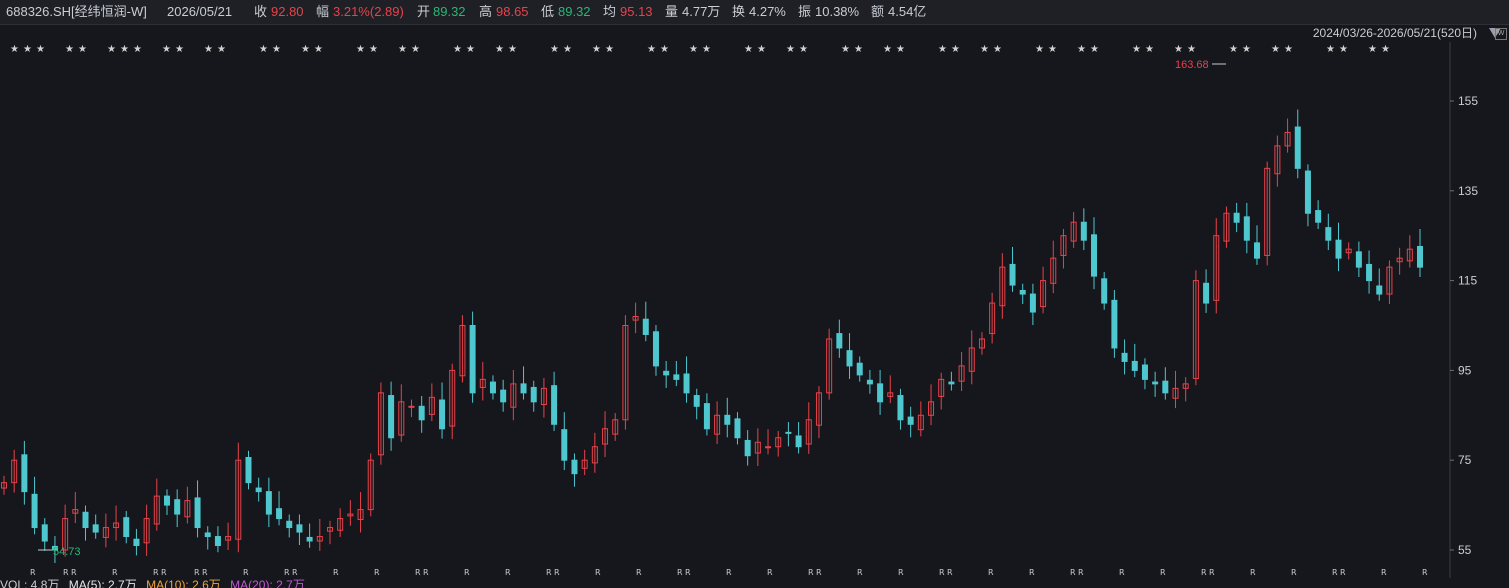 The height and width of the screenshot is (588, 1509). Describe the element at coordinates (767, 11) in the screenshot. I see `turnover-value: 4.27%` at that location.